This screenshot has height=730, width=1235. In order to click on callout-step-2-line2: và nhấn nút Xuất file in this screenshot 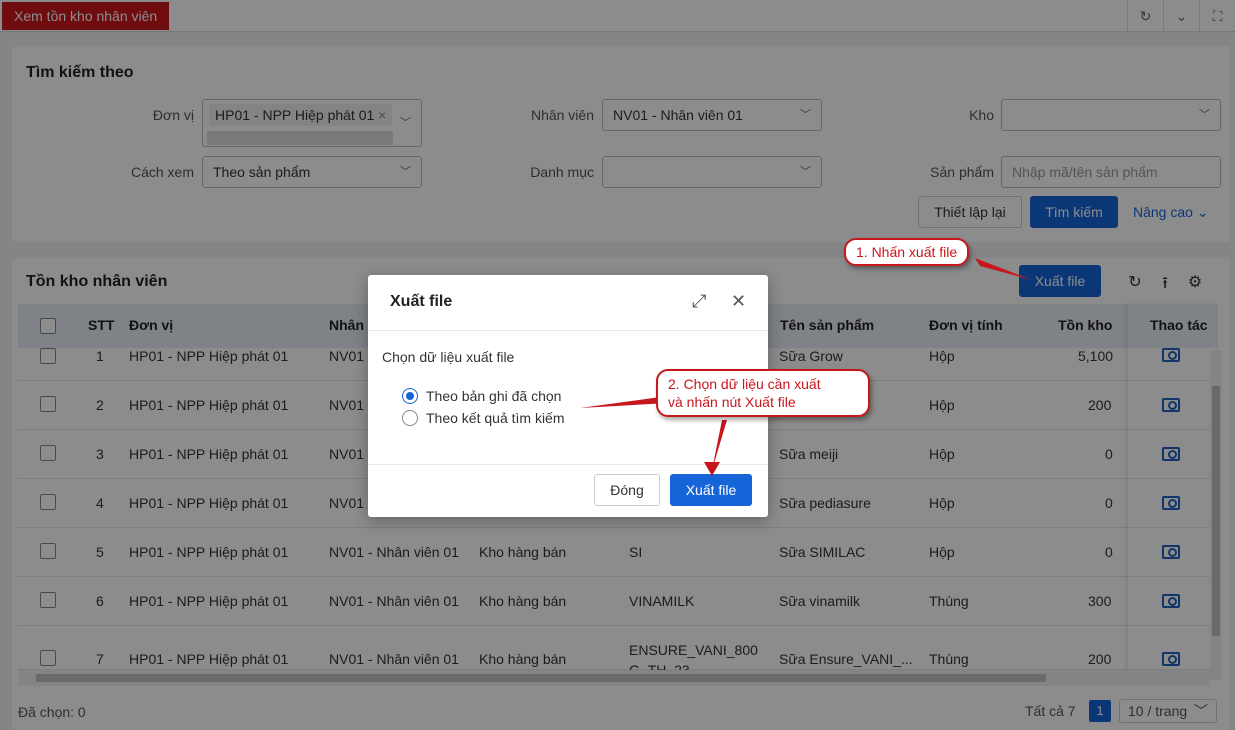, I will do `click(732, 402)`.